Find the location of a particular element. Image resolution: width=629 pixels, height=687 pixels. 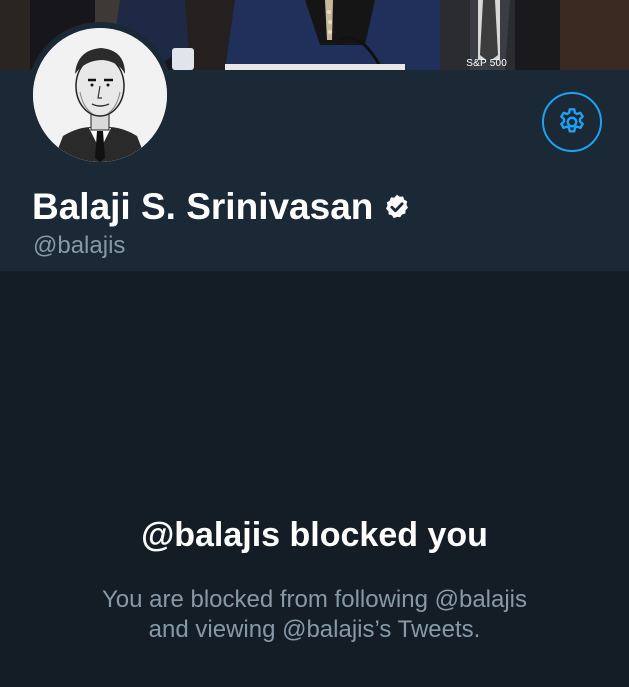

settings-button is located at coordinates (572, 122).